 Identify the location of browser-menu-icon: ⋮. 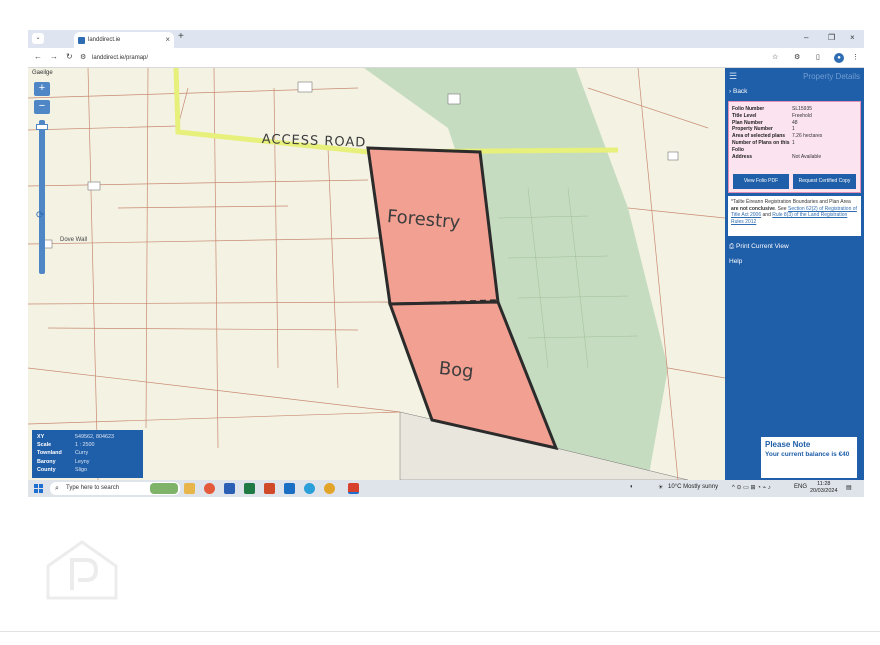
(855, 57).